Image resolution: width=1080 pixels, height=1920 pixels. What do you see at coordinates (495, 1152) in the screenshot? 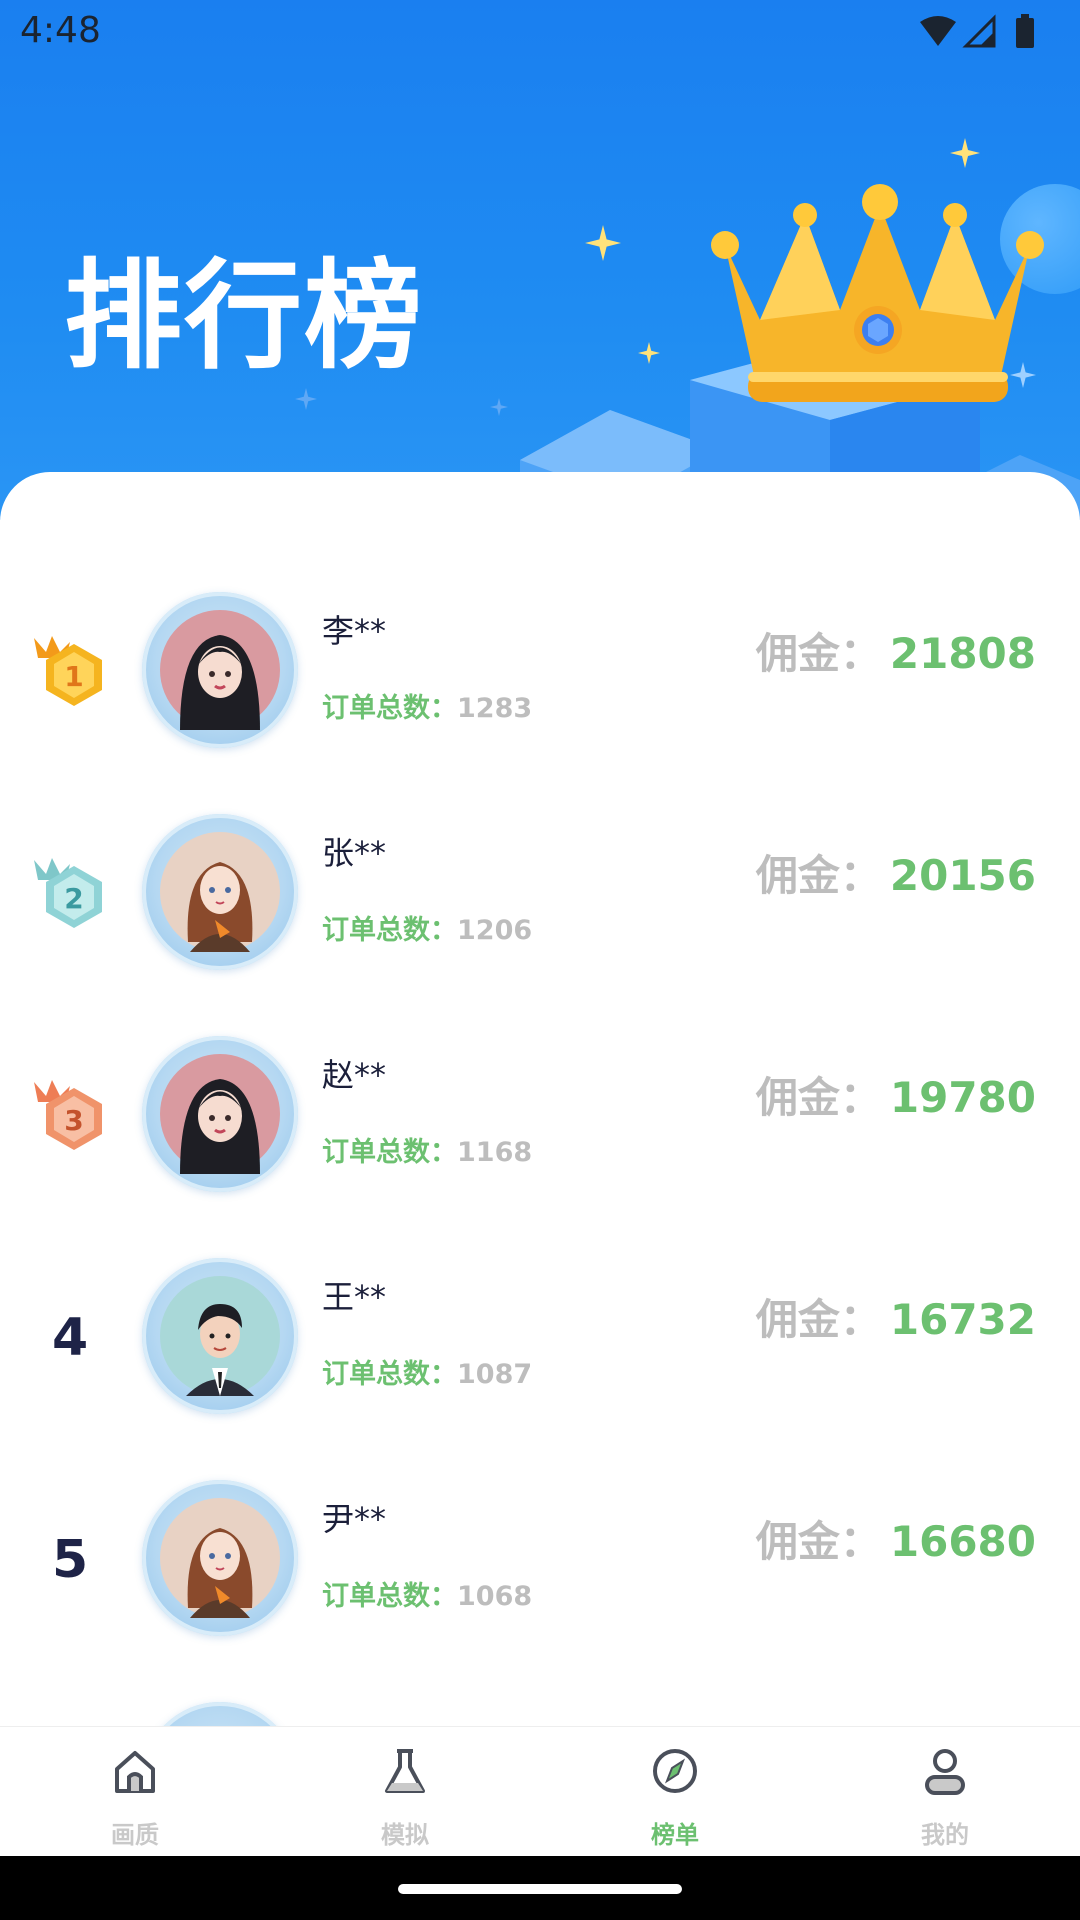
I see `order-count-value: 1168` at bounding box center [495, 1152].